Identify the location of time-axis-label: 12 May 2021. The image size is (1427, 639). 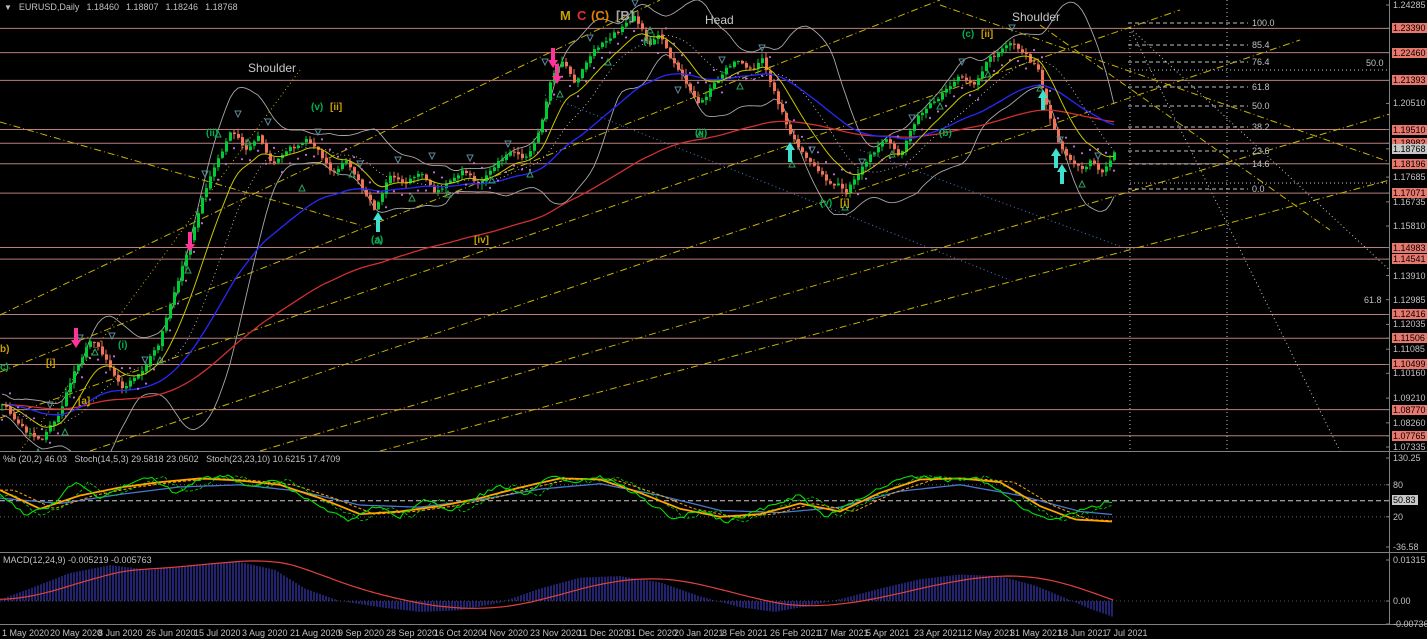
(988, 633).